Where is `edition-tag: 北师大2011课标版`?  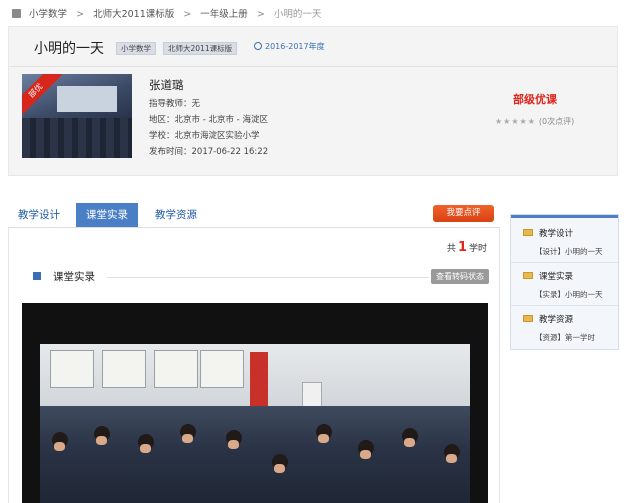
edition-tag: 北师大2011课标版 is located at coordinates (200, 48).